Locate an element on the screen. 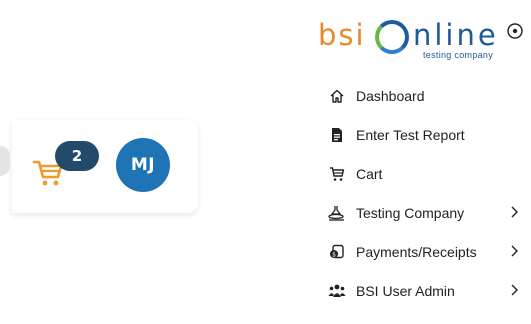 This screenshot has height=324, width=531. menu-item-payments-receipts: $ Payments/Receipts is located at coordinates (424, 251).